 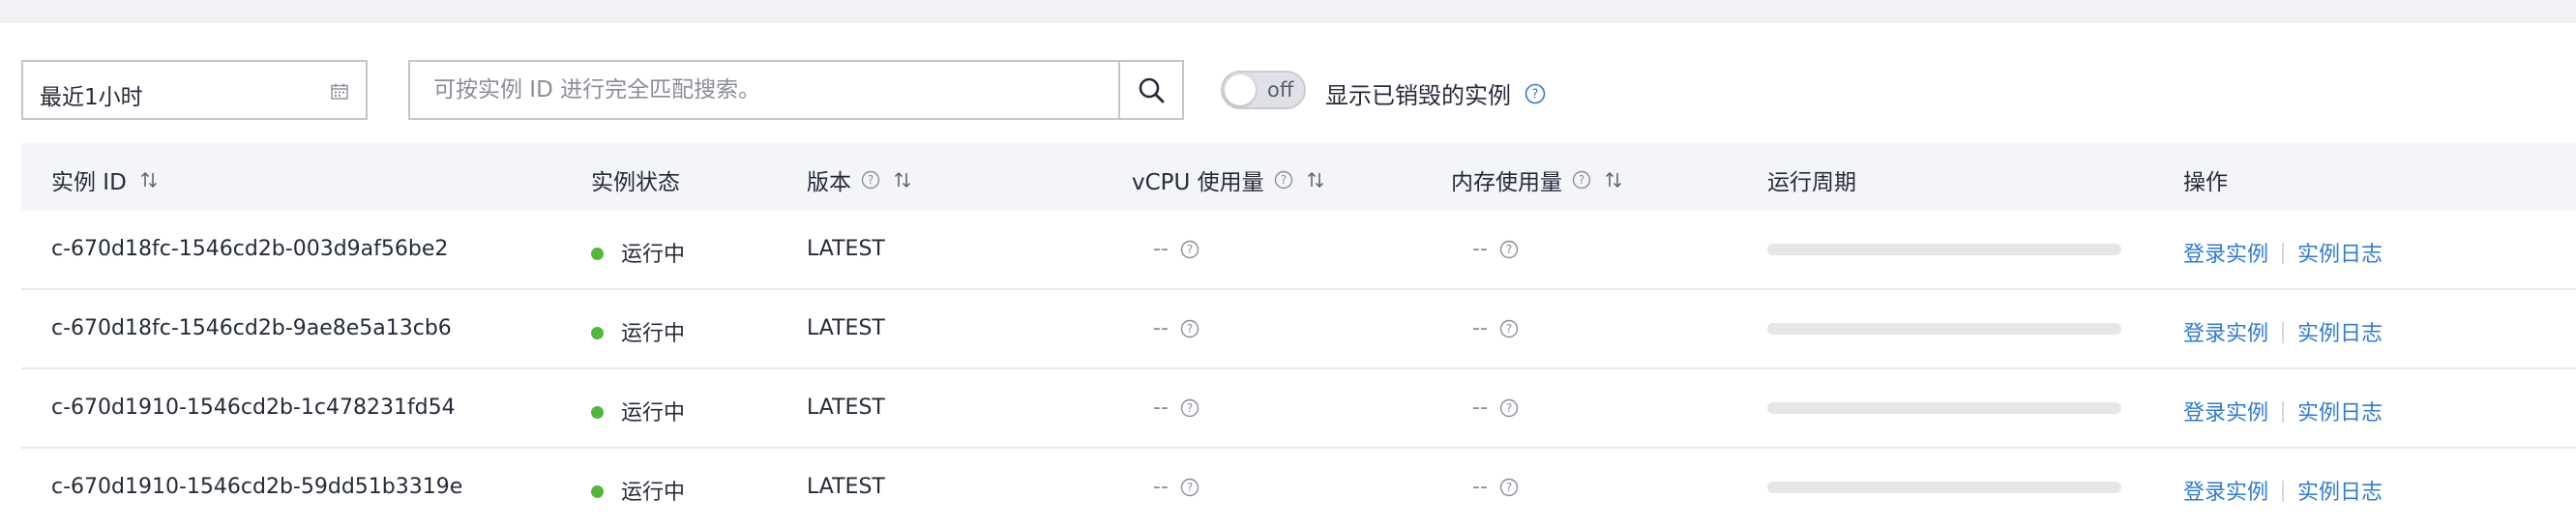 What do you see at coordinates (1198, 183) in the screenshot?
I see `col-header-cpu-label: vCPU 使用量` at bounding box center [1198, 183].